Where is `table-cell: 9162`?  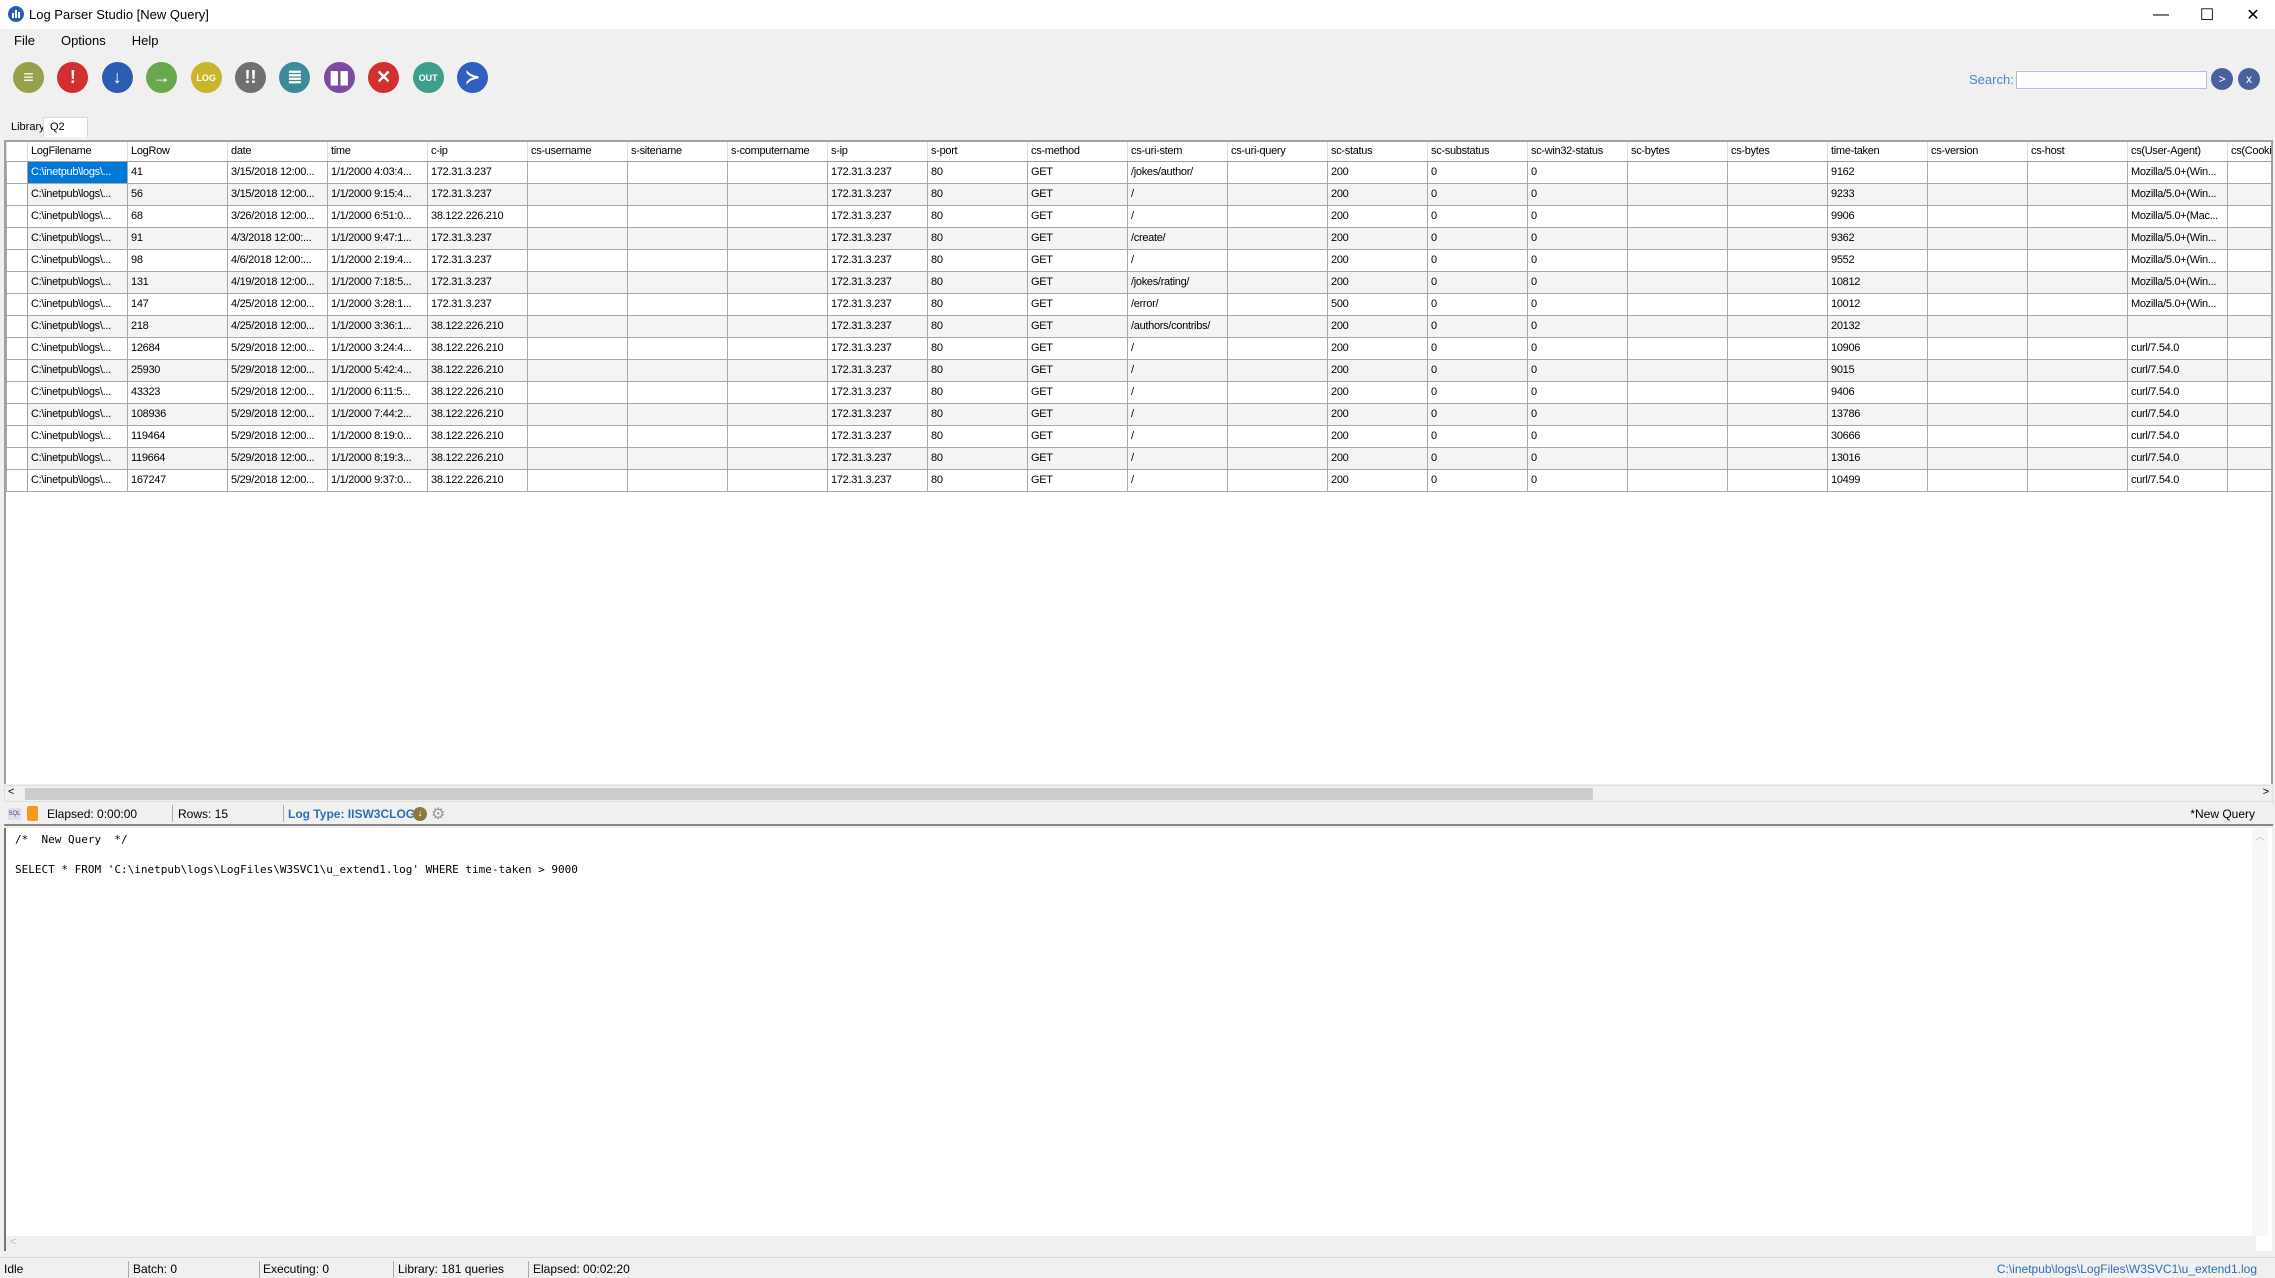
table-cell: 9162 is located at coordinates (1877, 172).